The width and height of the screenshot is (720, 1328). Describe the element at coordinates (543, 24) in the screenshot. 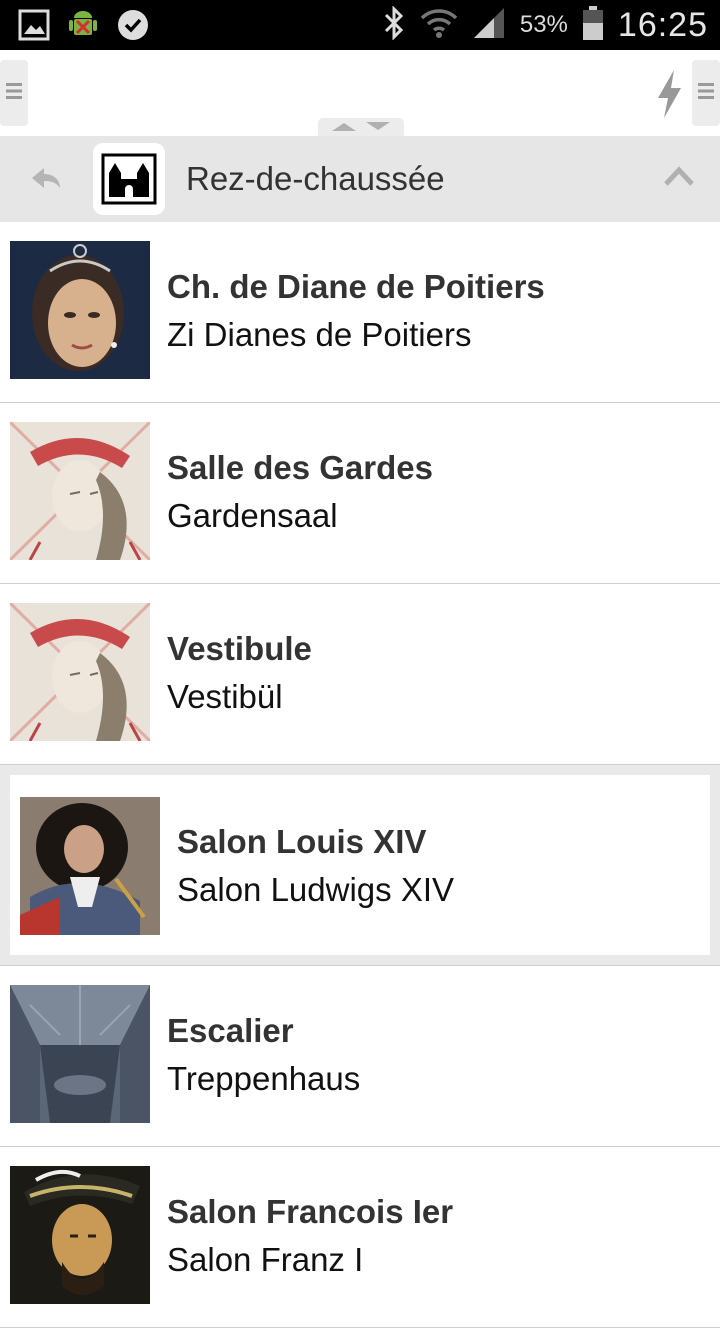

I see `battery-percent: 53%` at that location.